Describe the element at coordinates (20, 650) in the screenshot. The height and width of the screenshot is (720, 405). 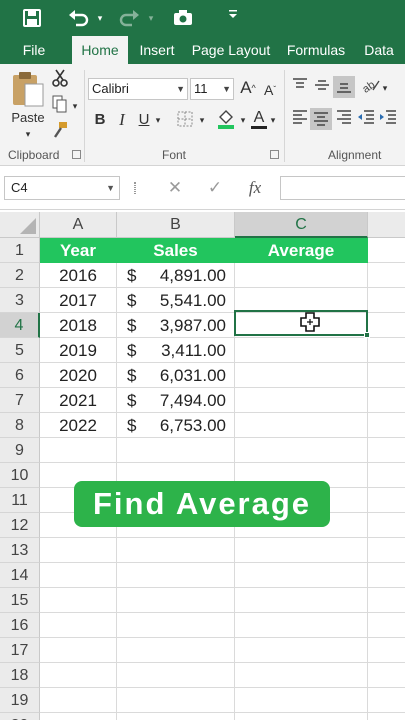
I see `row-header: 17` at that location.